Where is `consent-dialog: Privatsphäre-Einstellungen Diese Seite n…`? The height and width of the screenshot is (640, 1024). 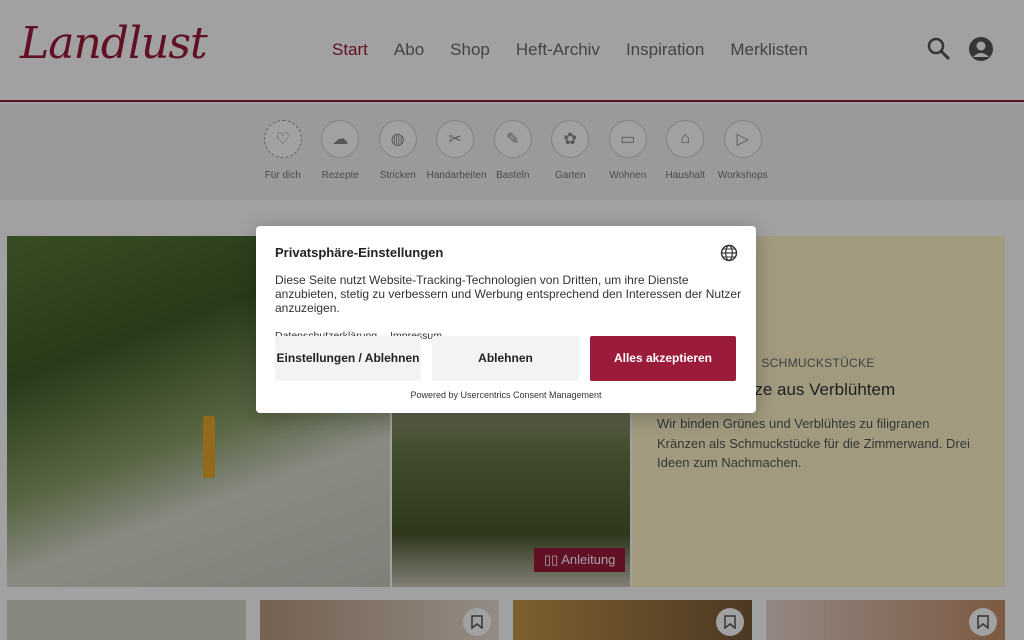 consent-dialog: Privatsphäre-Einstellungen Diese Seite n… is located at coordinates (506, 319).